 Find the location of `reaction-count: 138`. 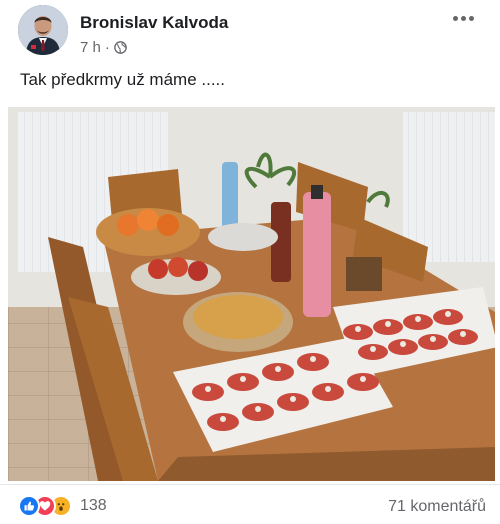

reaction-count: 138 is located at coordinates (93, 505).